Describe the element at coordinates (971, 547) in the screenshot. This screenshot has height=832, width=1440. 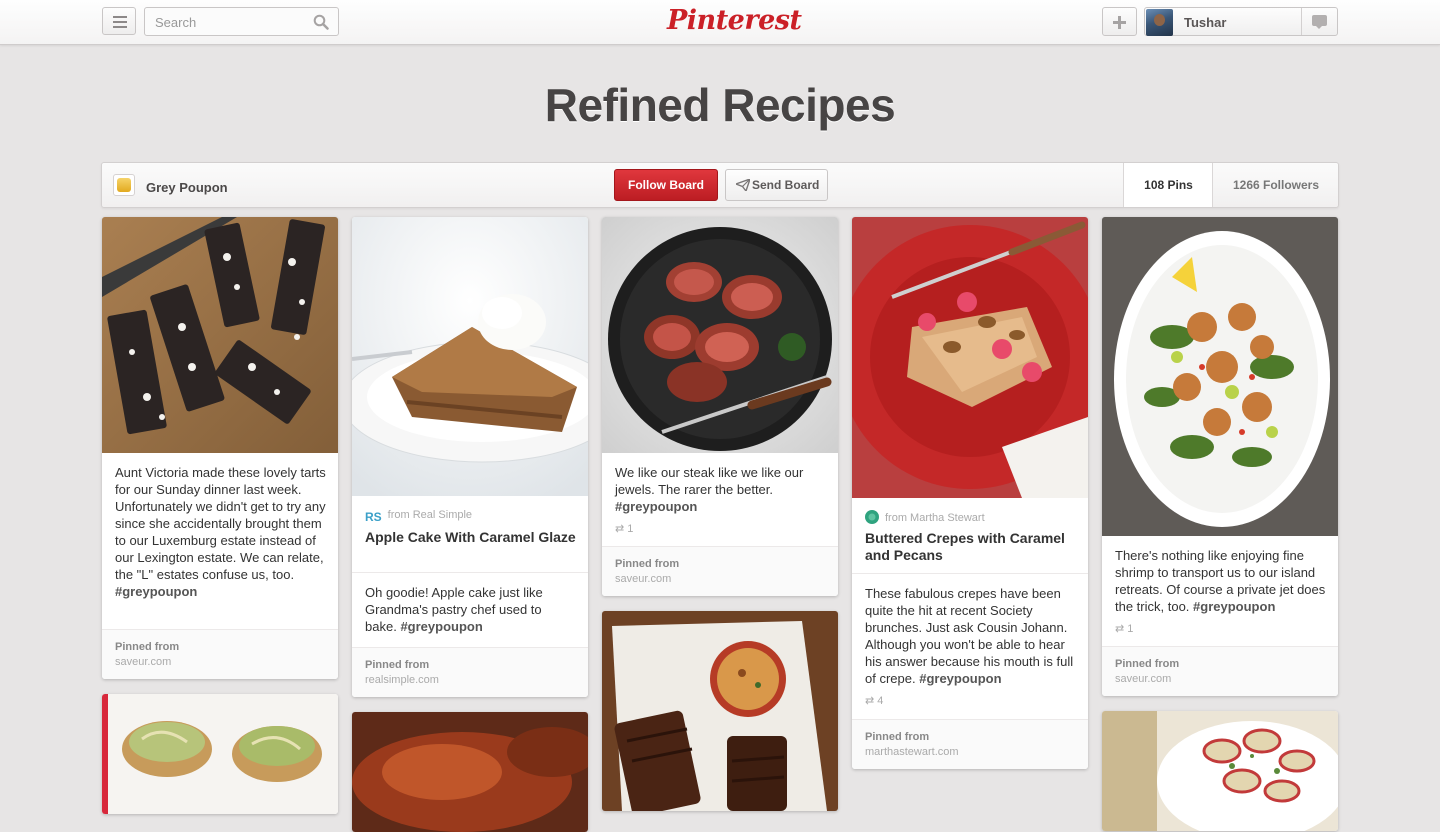
I see `pin-title: Buttered Crepes with Caramel and Pecans` at that location.